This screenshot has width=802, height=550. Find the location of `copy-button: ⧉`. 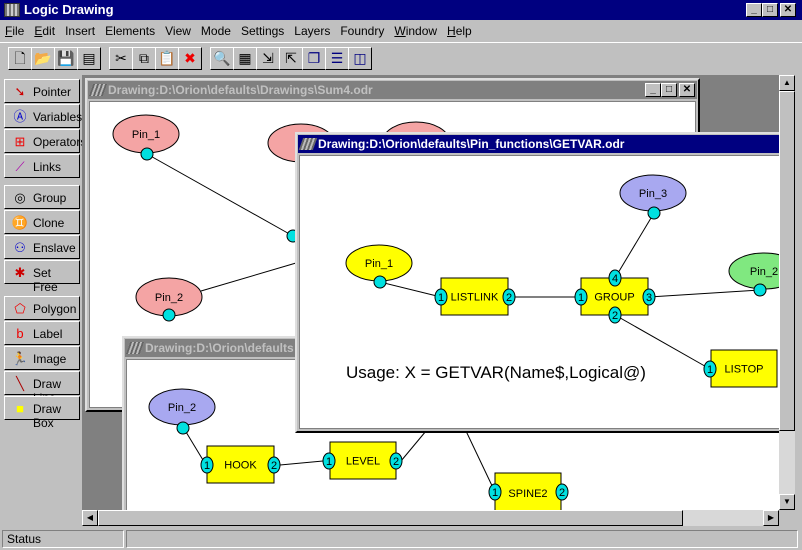

copy-button: ⧉ is located at coordinates (144, 58).